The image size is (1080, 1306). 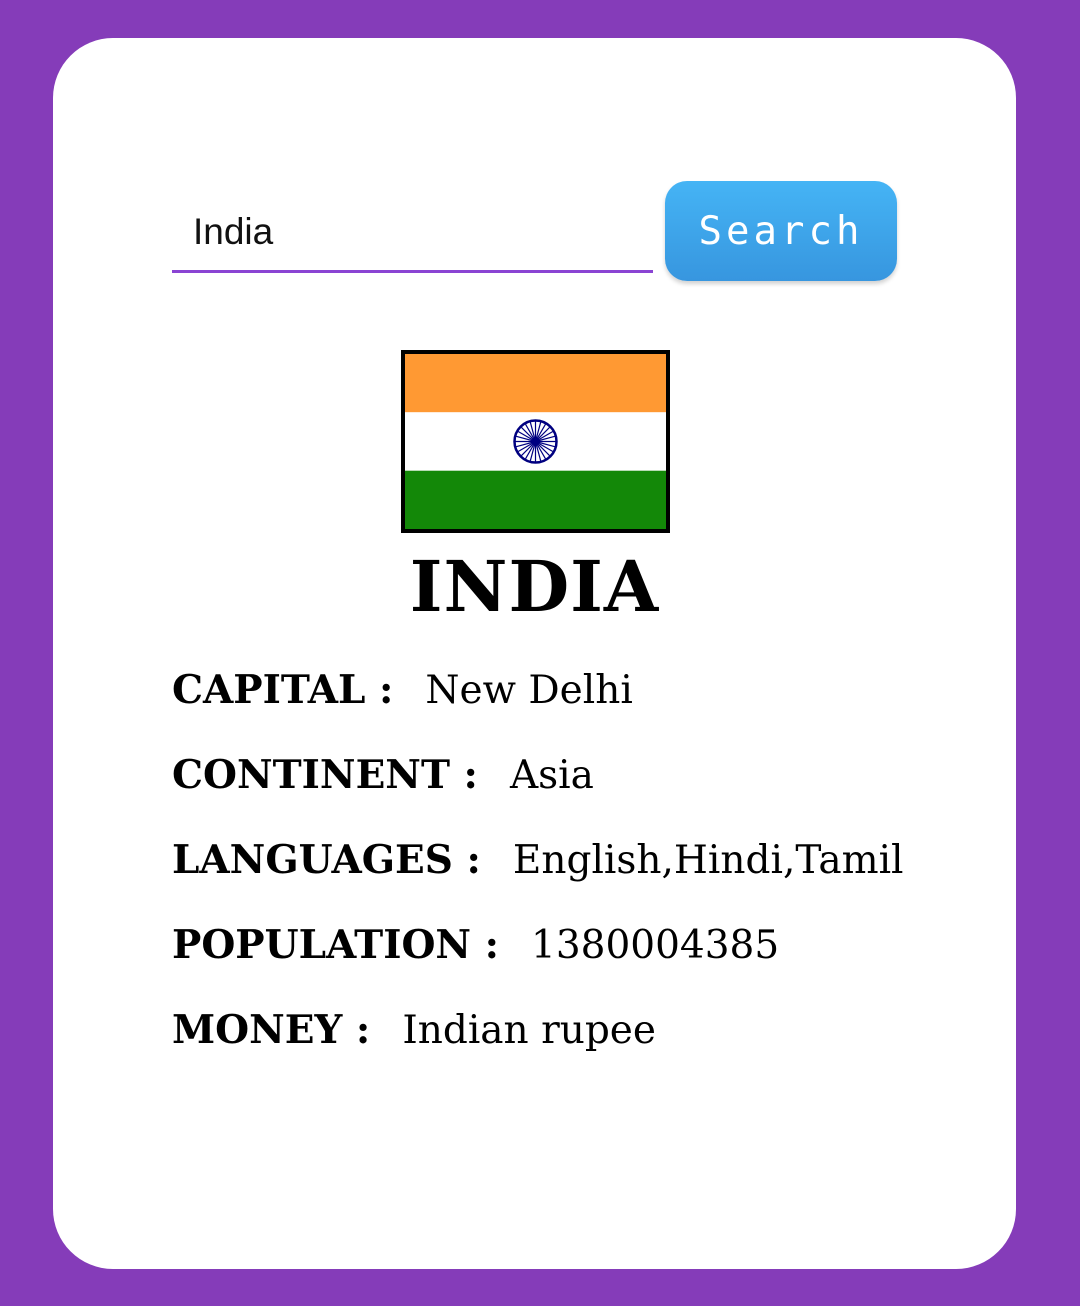 I want to click on ashoka-chakra-icon, so click(x=535, y=441).